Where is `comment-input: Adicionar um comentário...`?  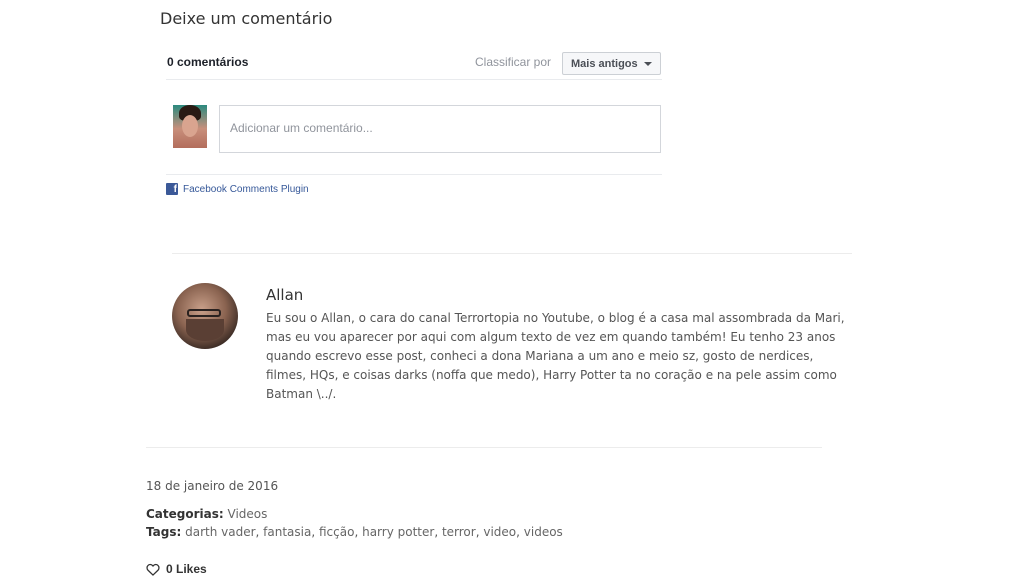 comment-input: Adicionar um comentário... is located at coordinates (440, 129).